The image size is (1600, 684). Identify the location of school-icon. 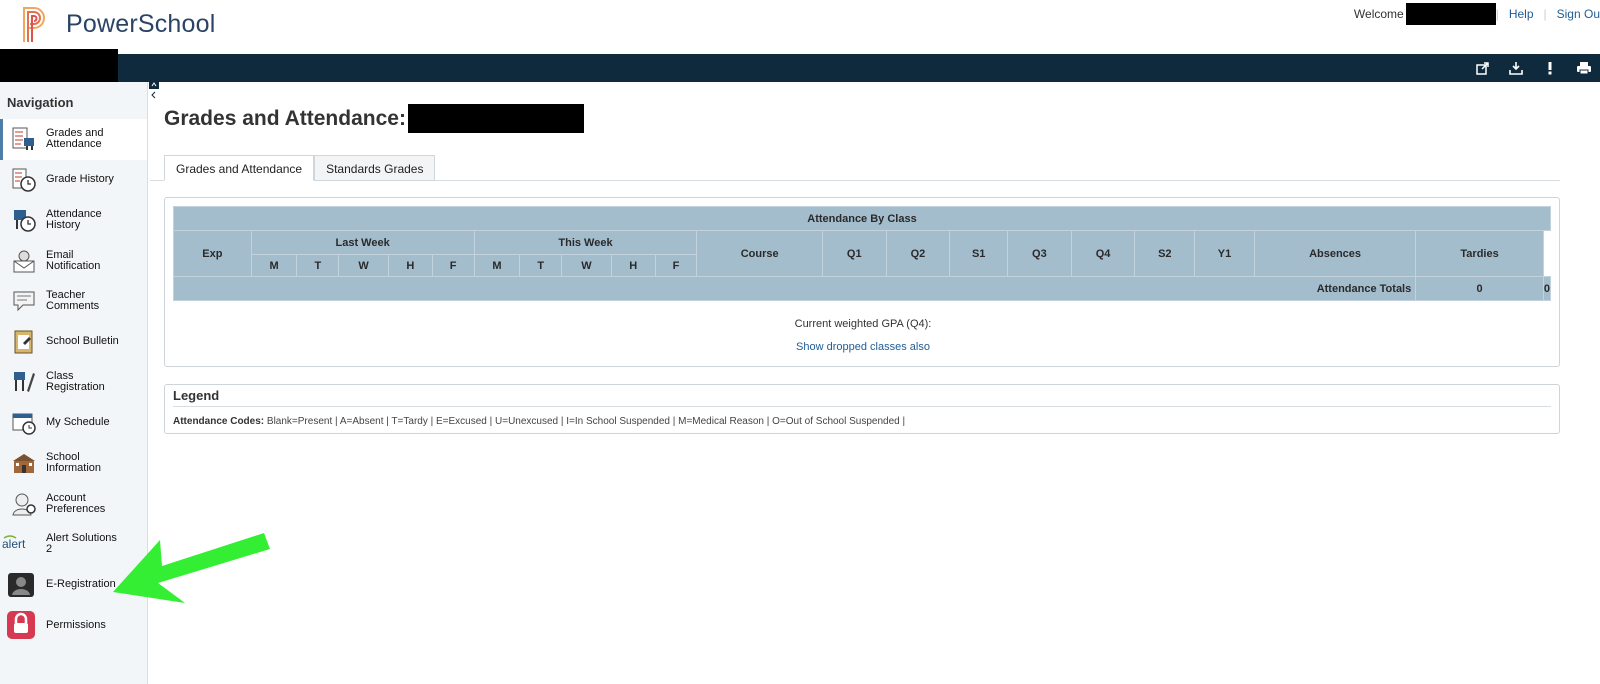
(24, 463).